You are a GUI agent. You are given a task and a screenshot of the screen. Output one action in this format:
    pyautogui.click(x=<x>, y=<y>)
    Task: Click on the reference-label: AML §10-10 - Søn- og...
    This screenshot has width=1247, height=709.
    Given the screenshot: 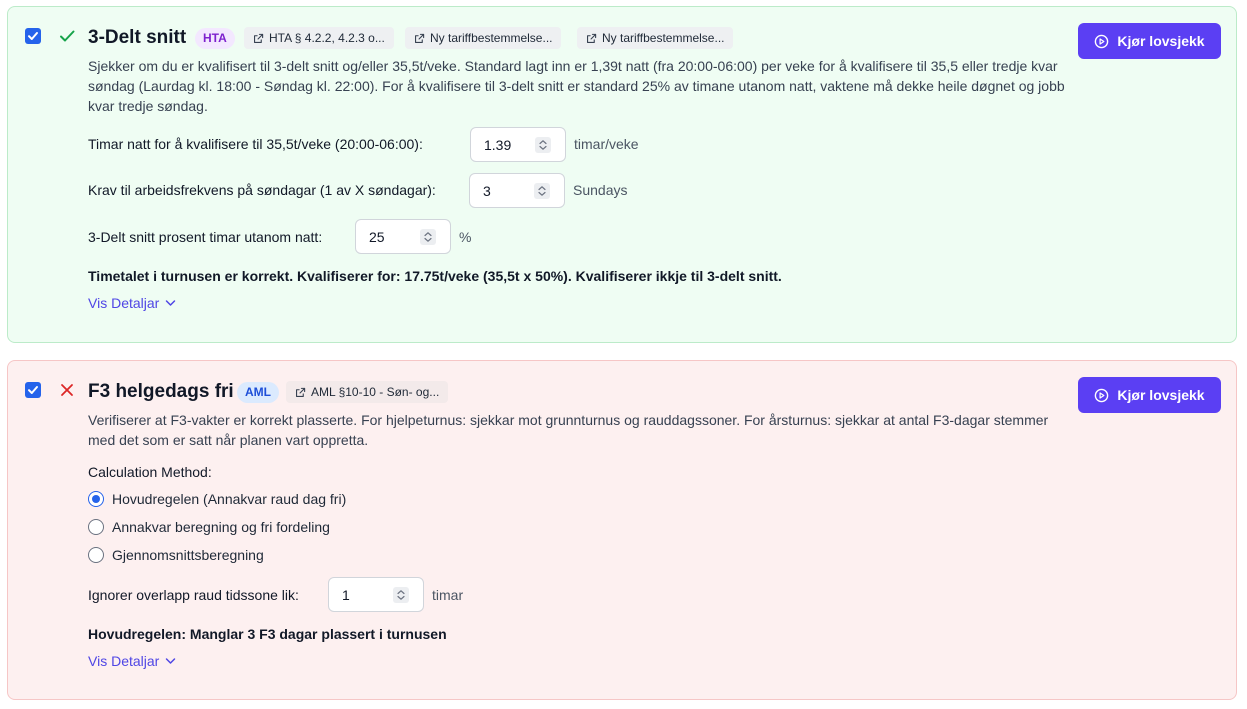 What is the action you would take?
    pyautogui.click(x=375, y=392)
    